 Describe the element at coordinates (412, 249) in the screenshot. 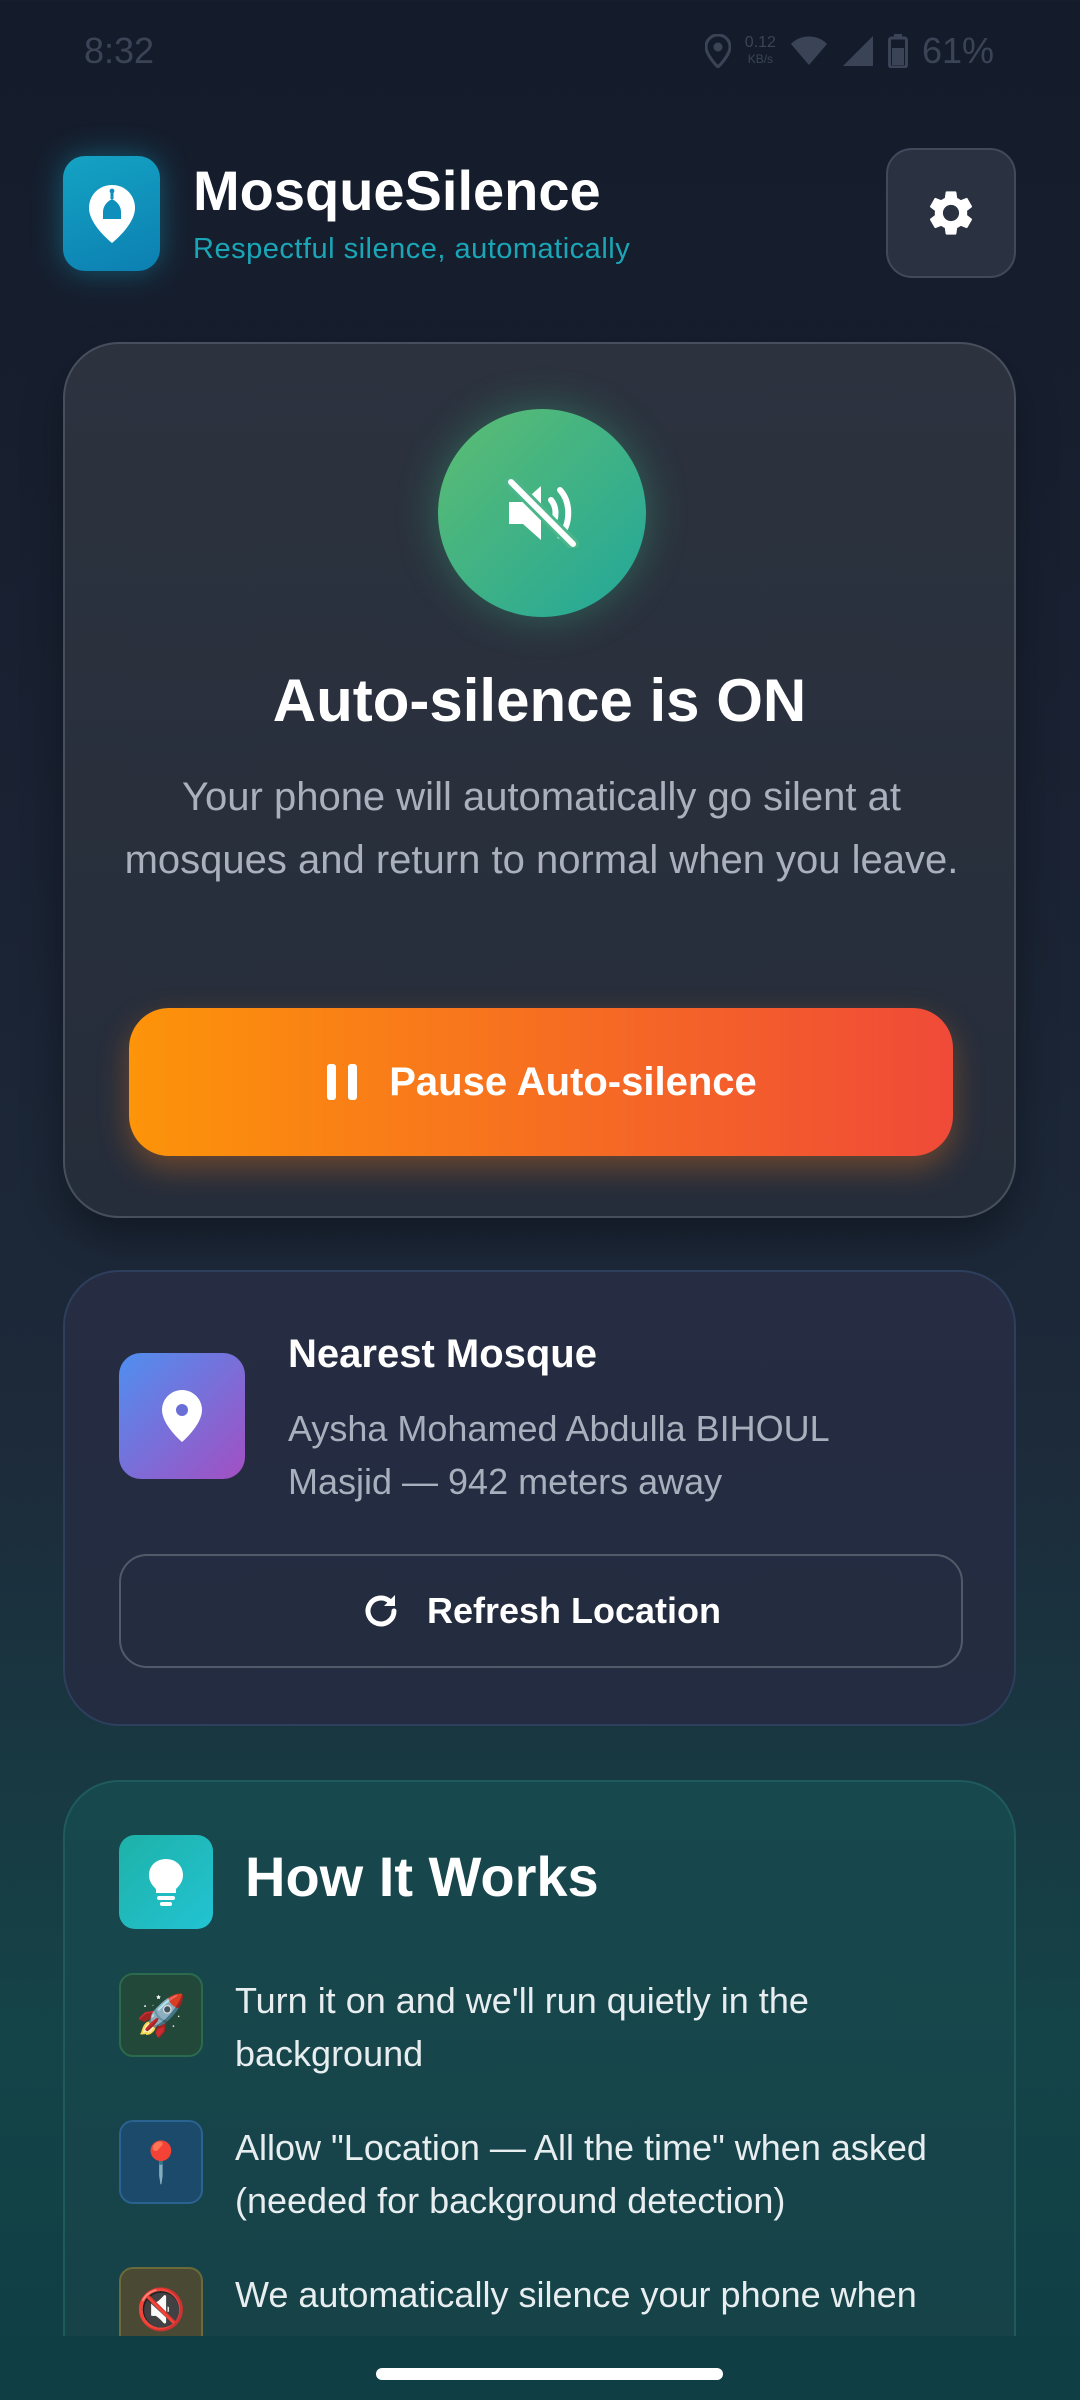

I see `app-subtitle: Respectful silence, automatically` at that location.